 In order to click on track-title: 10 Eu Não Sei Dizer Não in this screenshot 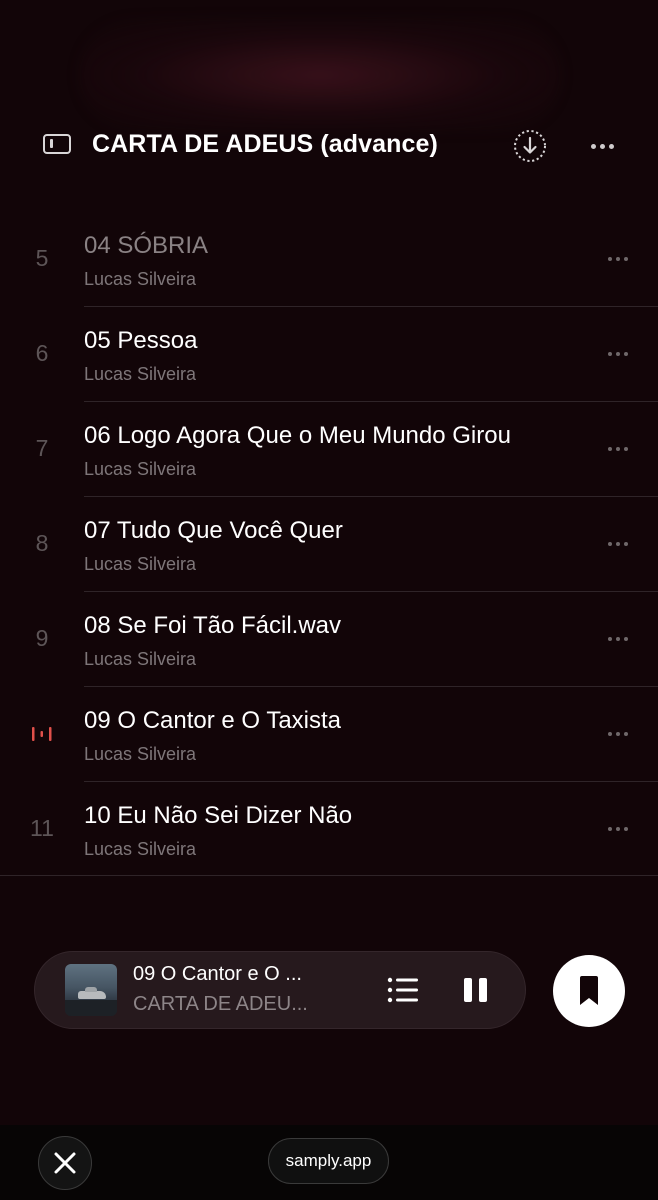, I will do `click(218, 815)`.